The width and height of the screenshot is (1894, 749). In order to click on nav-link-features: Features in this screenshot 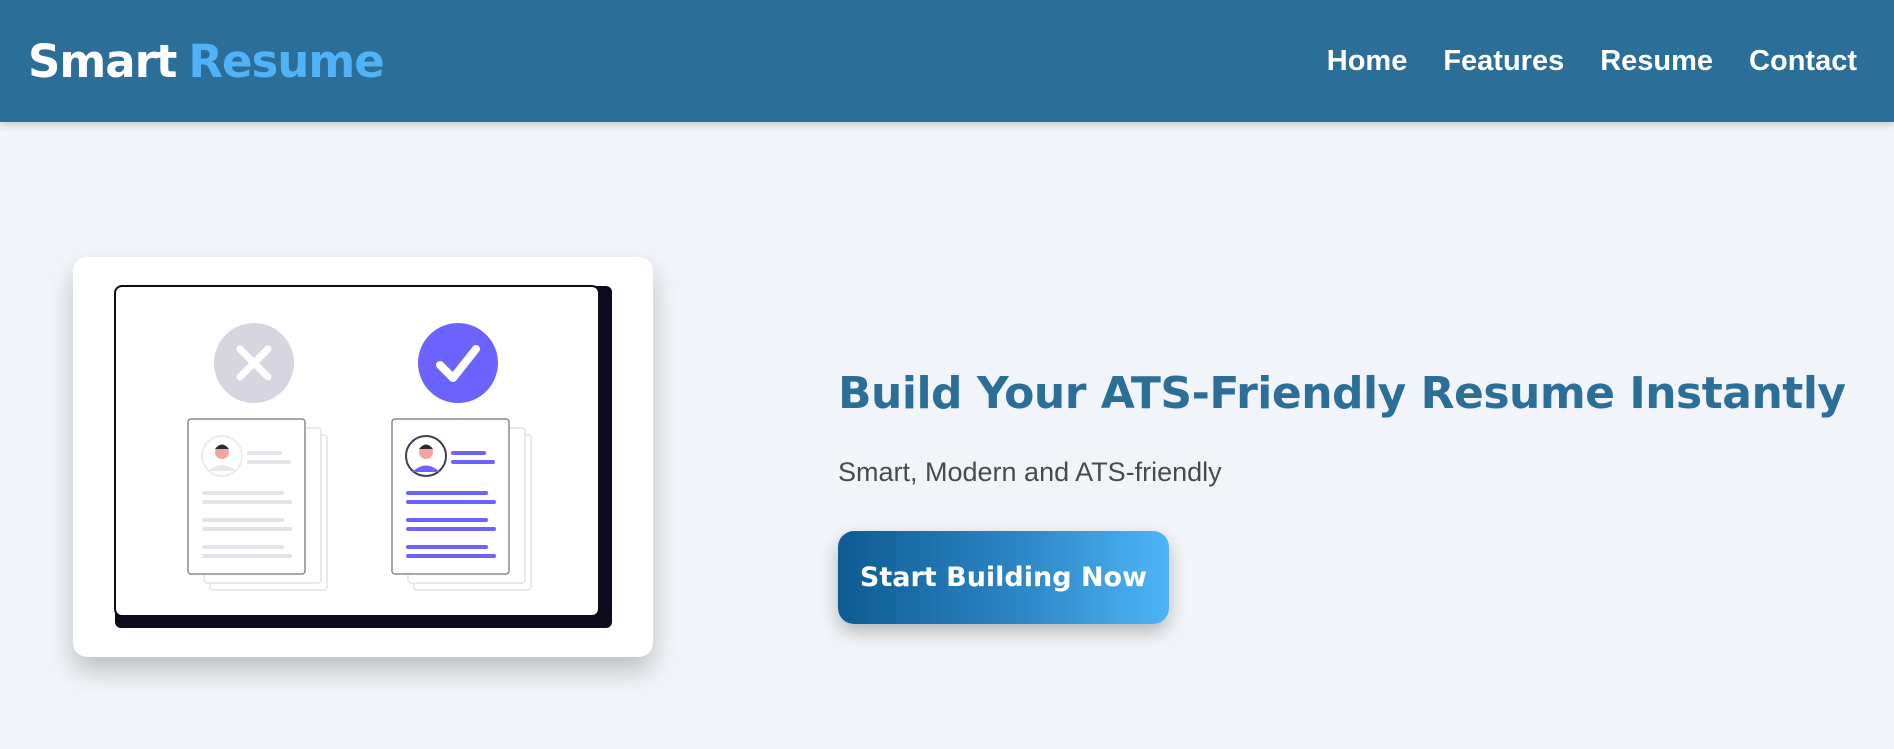, I will do `click(1503, 61)`.